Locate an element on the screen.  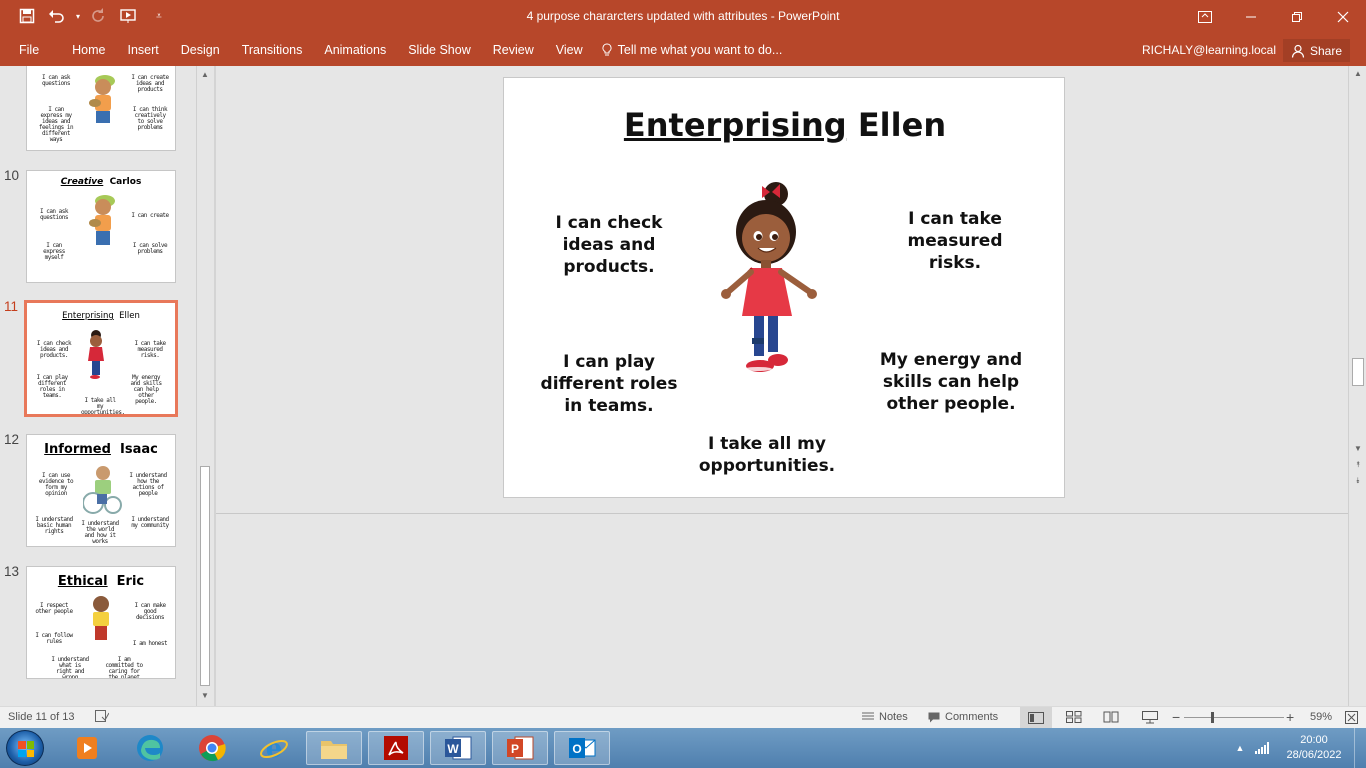
zoom-in-button: + is located at coordinates (1290, 717).